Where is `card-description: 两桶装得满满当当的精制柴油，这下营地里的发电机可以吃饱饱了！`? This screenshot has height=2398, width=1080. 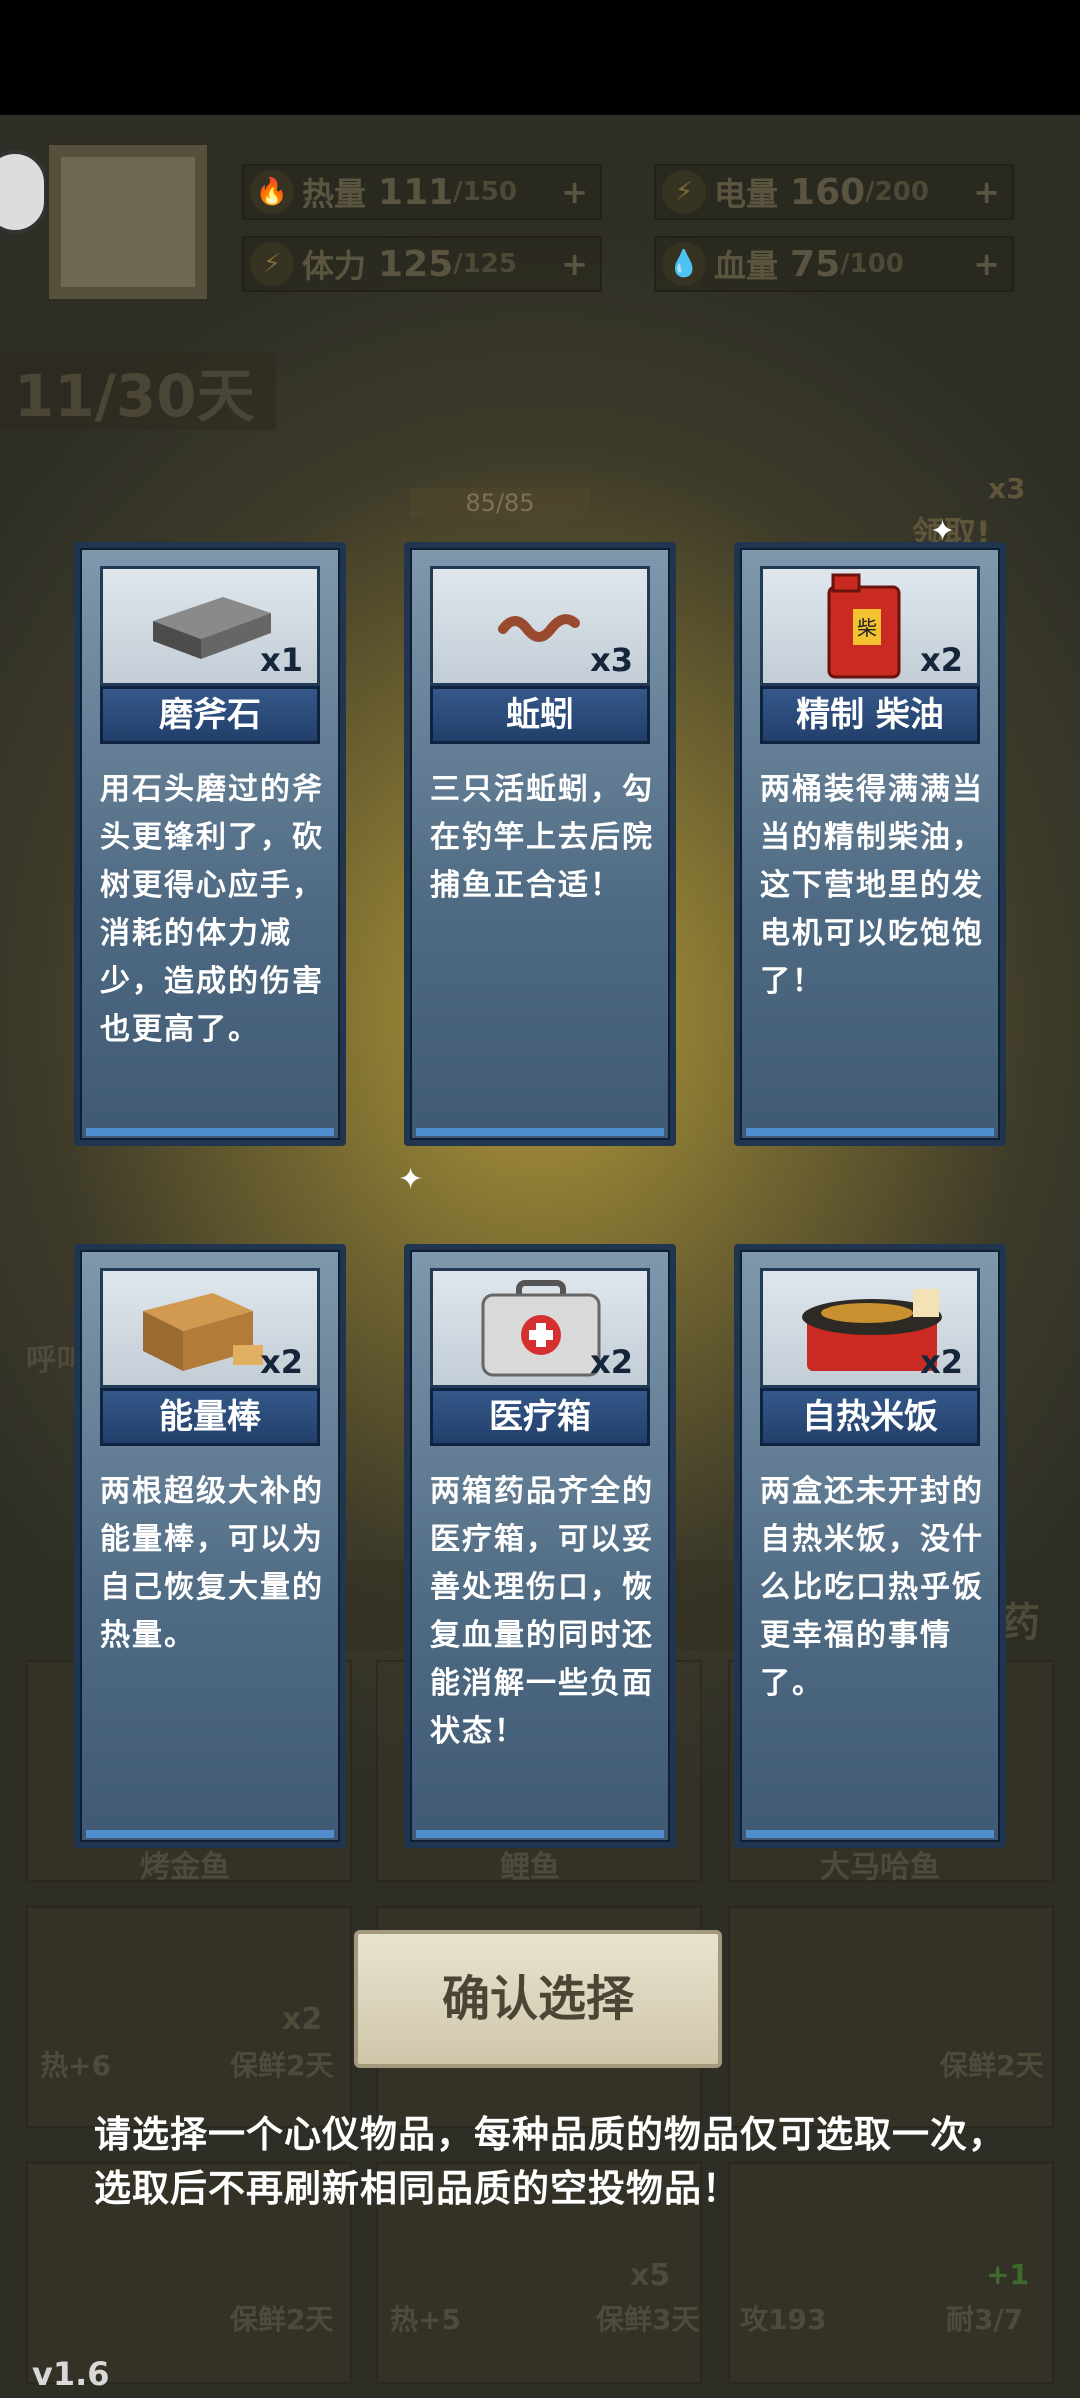
card-description: 两桶装得满满当当的精制柴油，这下营地里的发电机可以吃饱饱了！ is located at coordinates (872, 885).